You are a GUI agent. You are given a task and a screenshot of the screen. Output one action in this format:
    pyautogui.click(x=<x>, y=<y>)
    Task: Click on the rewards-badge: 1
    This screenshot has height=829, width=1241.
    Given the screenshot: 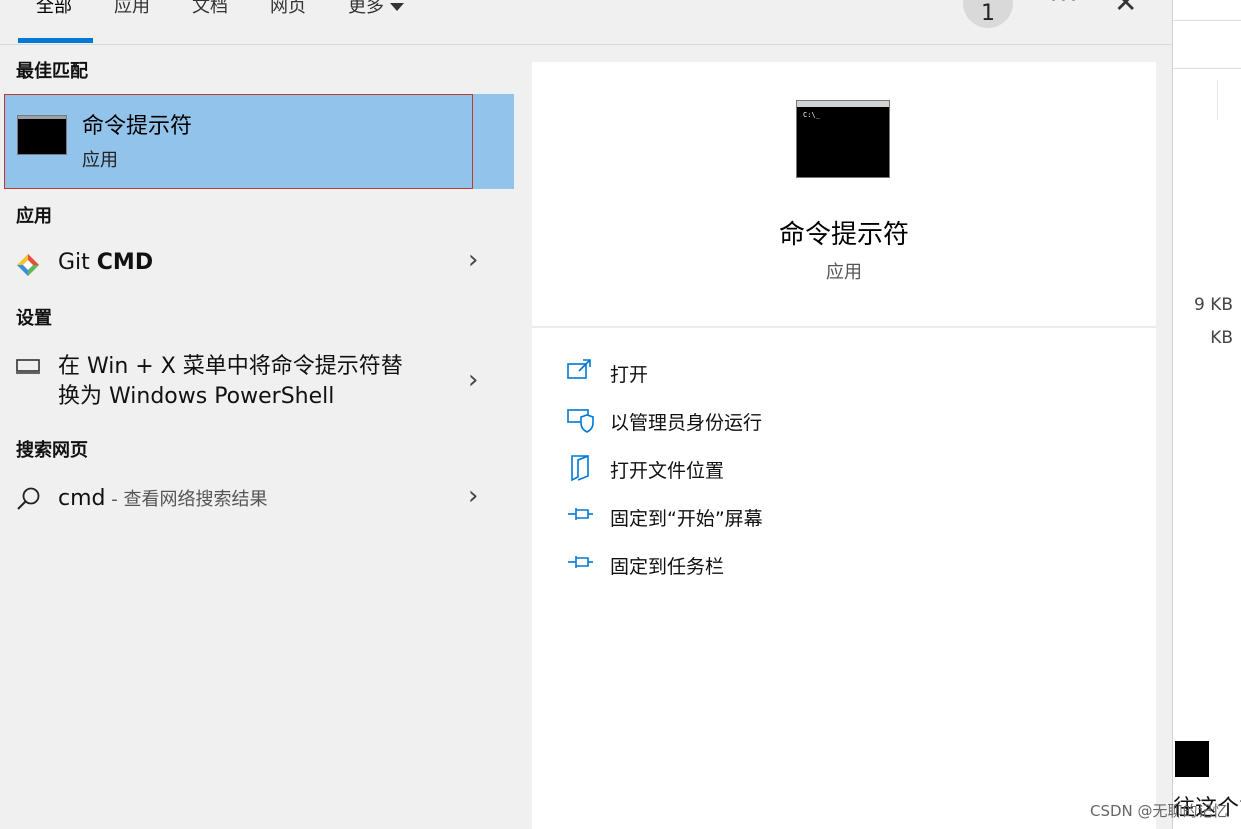 What is the action you would take?
    pyautogui.click(x=988, y=14)
    